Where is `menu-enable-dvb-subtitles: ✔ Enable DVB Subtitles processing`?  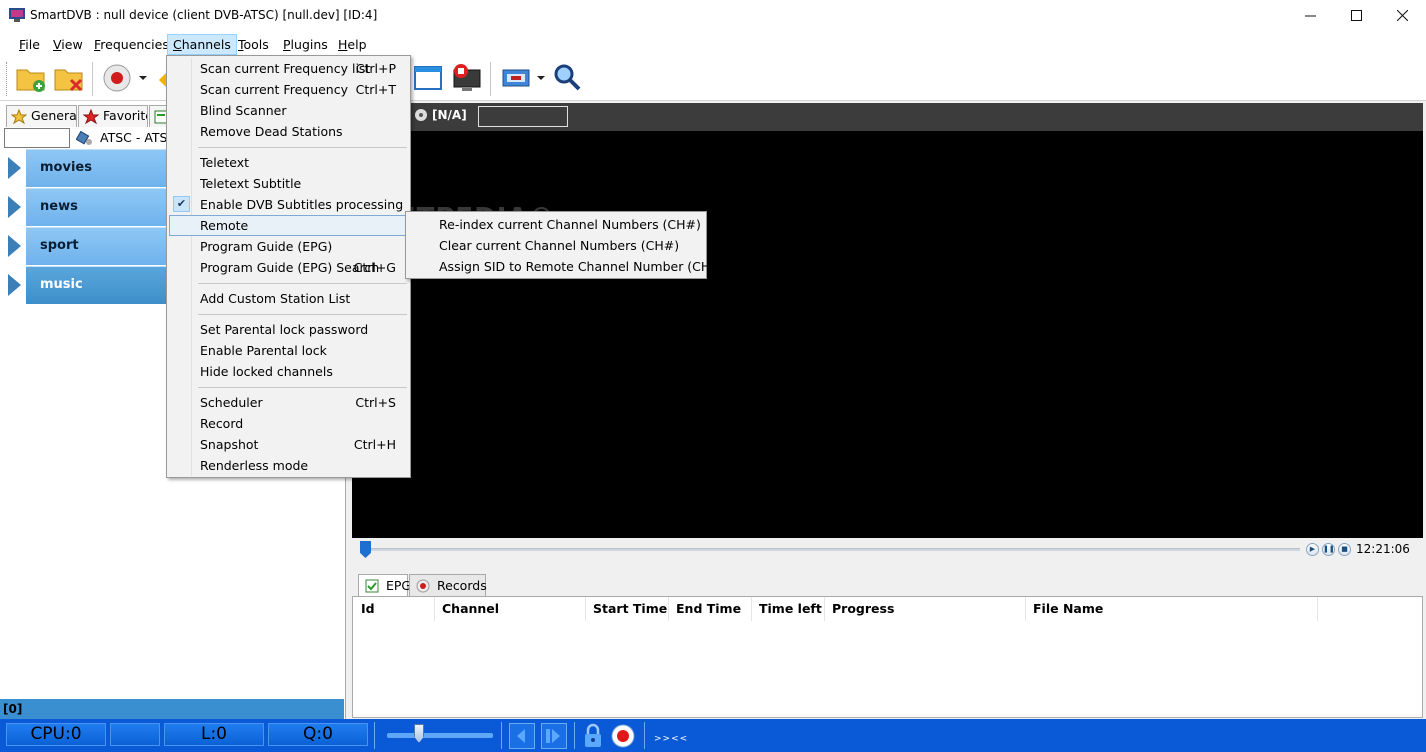 menu-enable-dvb-subtitles: ✔ Enable DVB Subtitles processing is located at coordinates (288, 204).